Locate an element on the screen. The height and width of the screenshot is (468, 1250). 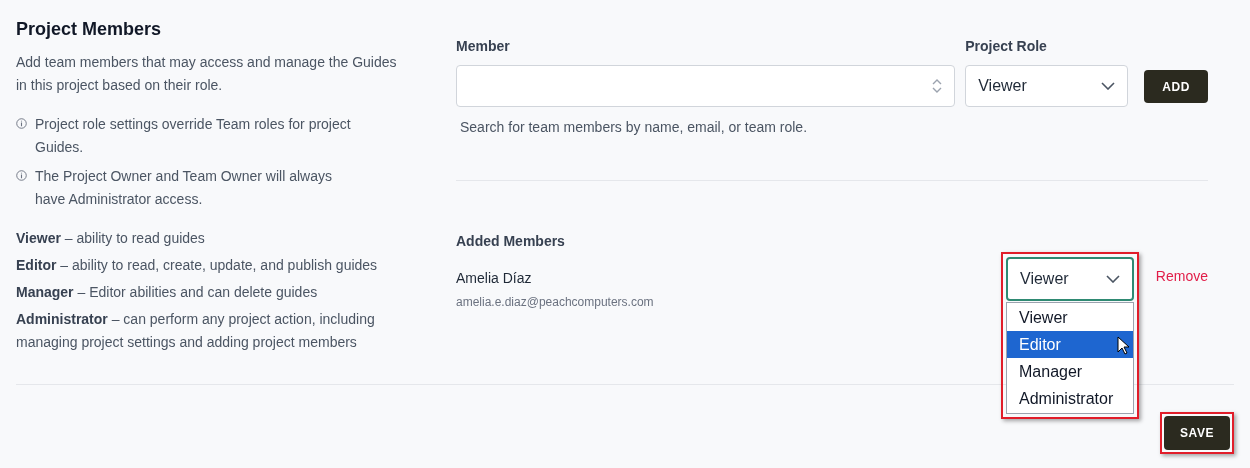
field-label: Member is located at coordinates (483, 46).